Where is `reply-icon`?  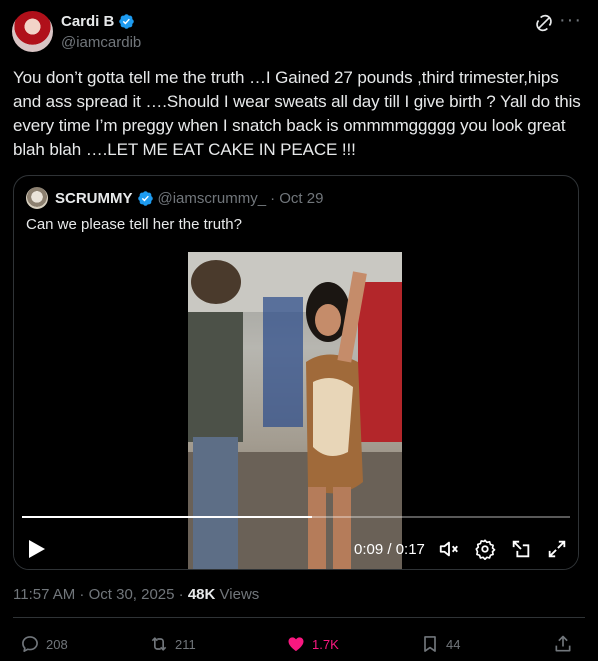 reply-icon is located at coordinates (30, 644).